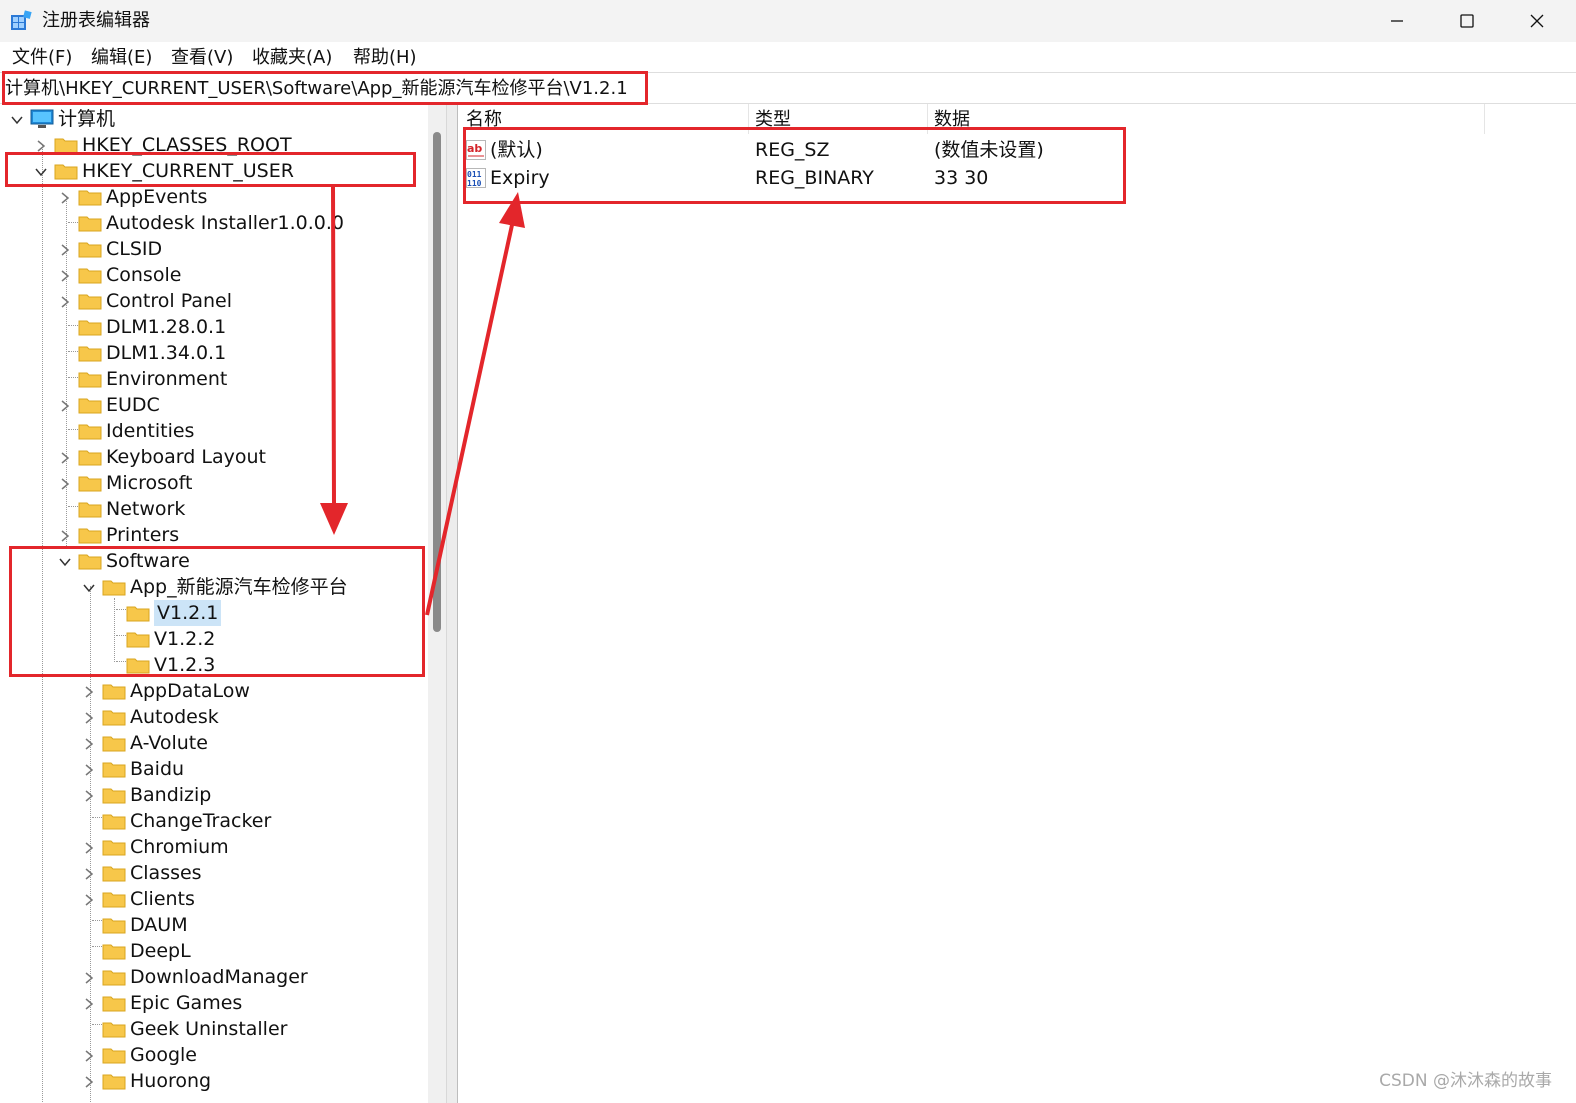 This screenshot has height=1103, width=1576. Describe the element at coordinates (788, 57) in the screenshot. I see `menu-bar: 文件(F) 编辑(E) 查看(V) 收藏夹(A) 帮助(H)` at that location.